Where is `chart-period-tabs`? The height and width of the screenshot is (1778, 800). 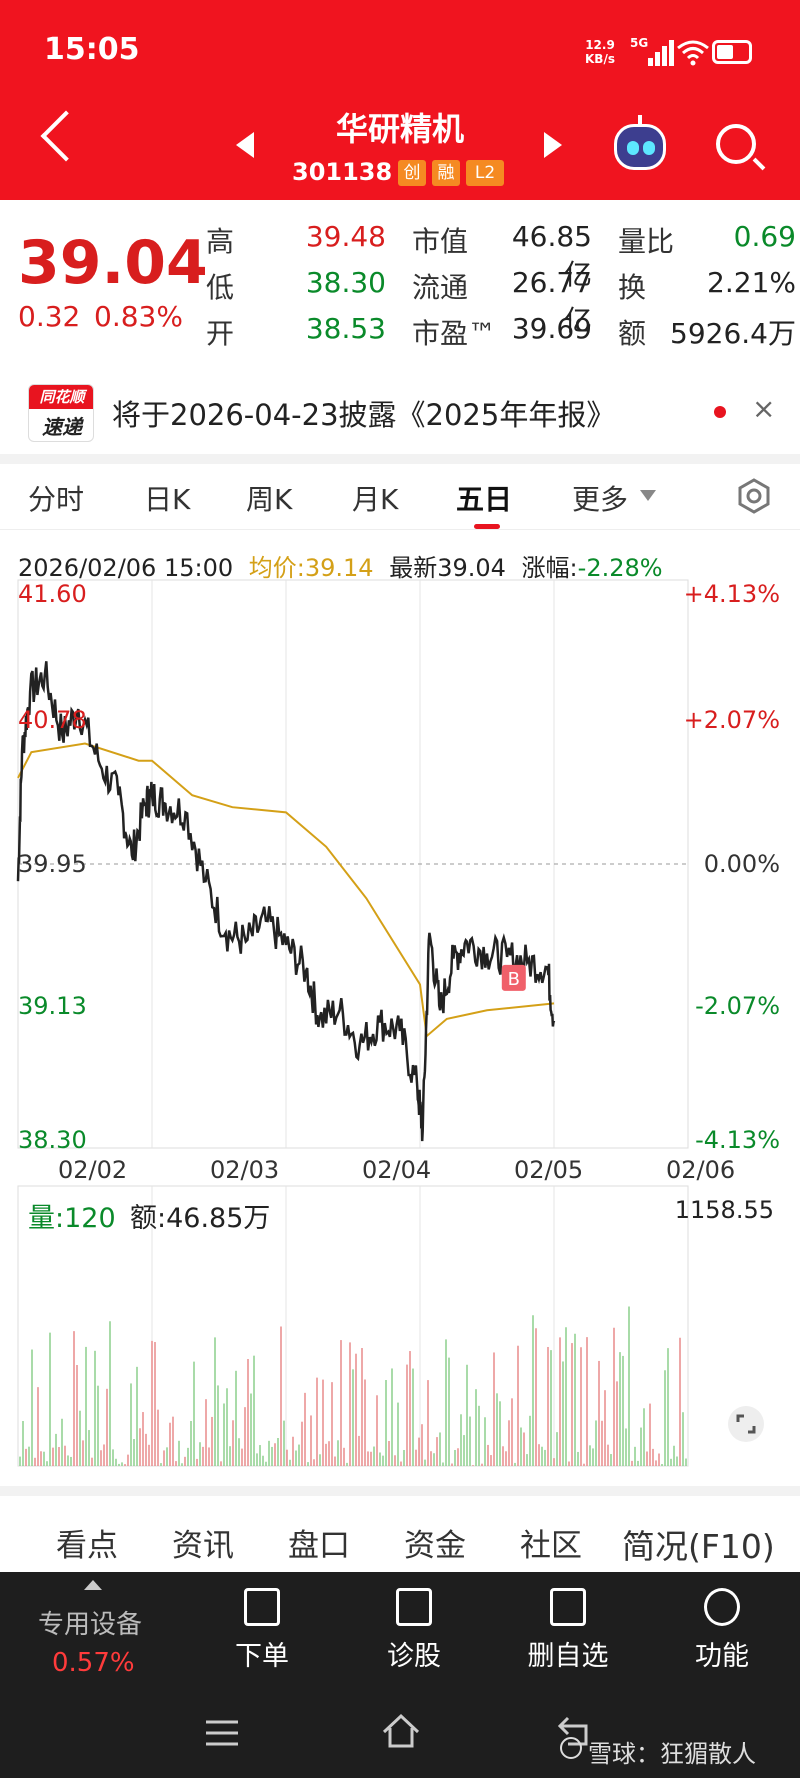 chart-period-tabs is located at coordinates (400, 497).